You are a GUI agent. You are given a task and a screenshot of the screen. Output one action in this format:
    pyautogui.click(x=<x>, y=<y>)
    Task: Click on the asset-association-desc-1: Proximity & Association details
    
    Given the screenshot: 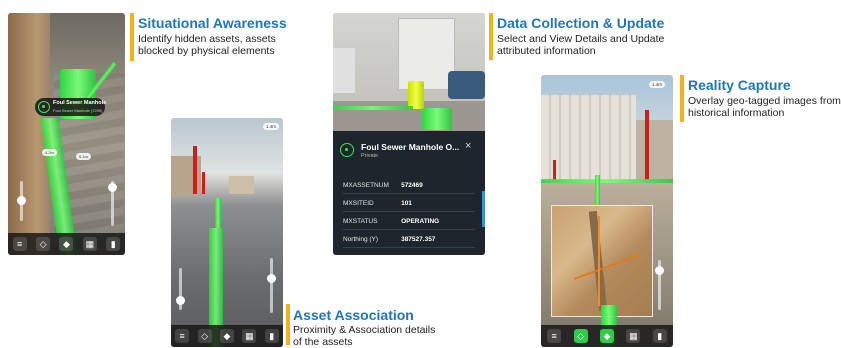 What is the action you would take?
    pyautogui.click(x=364, y=330)
    